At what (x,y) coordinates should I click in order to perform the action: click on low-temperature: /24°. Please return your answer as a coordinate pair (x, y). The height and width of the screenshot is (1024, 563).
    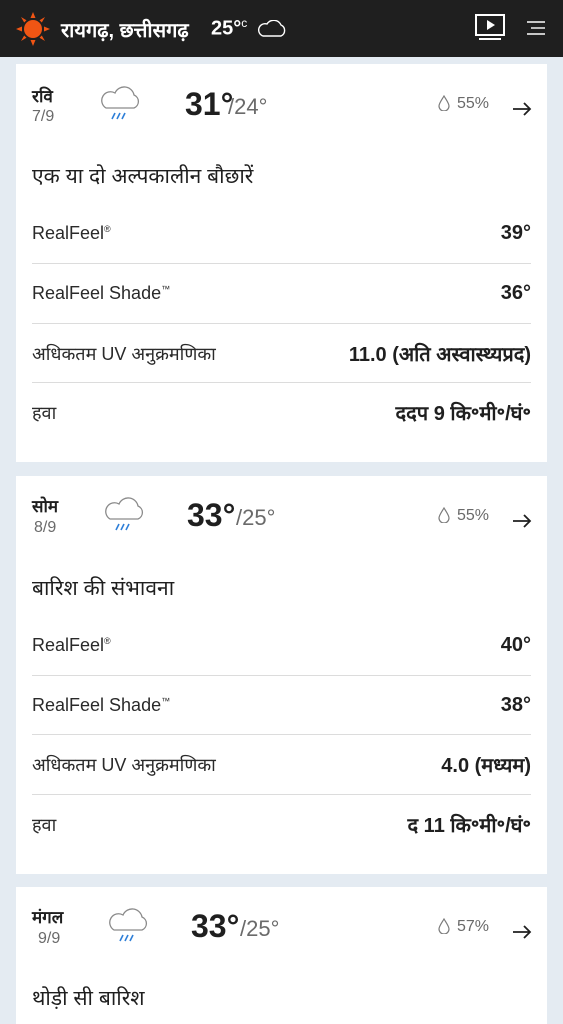
    Looking at the image, I should click on (248, 106).